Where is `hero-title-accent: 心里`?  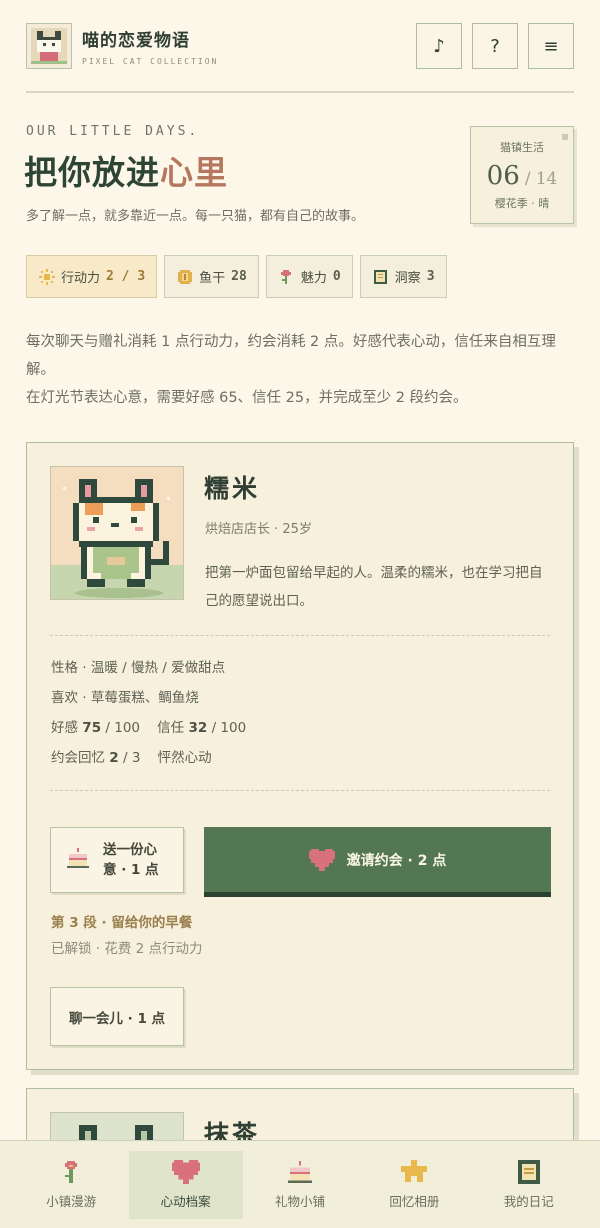
hero-title-accent: 心里 is located at coordinates (194, 172).